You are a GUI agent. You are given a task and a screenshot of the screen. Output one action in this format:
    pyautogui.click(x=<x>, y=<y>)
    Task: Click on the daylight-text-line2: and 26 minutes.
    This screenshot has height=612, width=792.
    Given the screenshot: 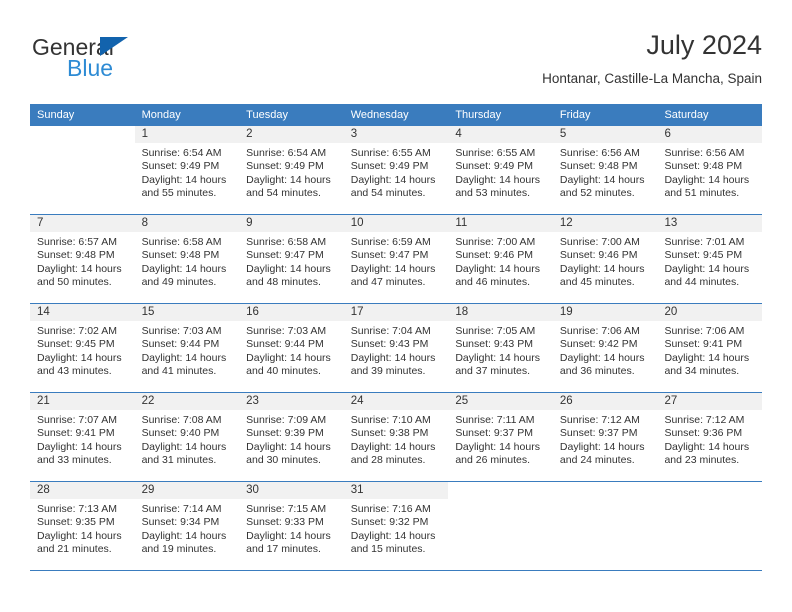 What is the action you would take?
    pyautogui.click(x=493, y=460)
    